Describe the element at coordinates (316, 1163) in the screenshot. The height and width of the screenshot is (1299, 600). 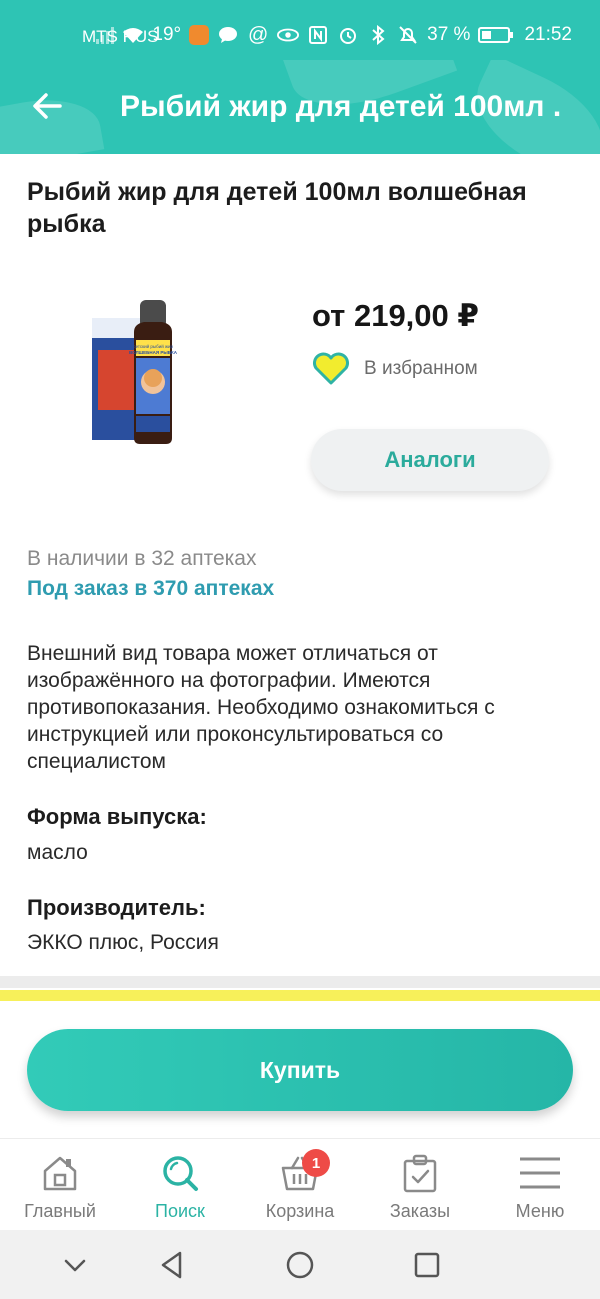
I see `cart-count-badge: 1` at that location.